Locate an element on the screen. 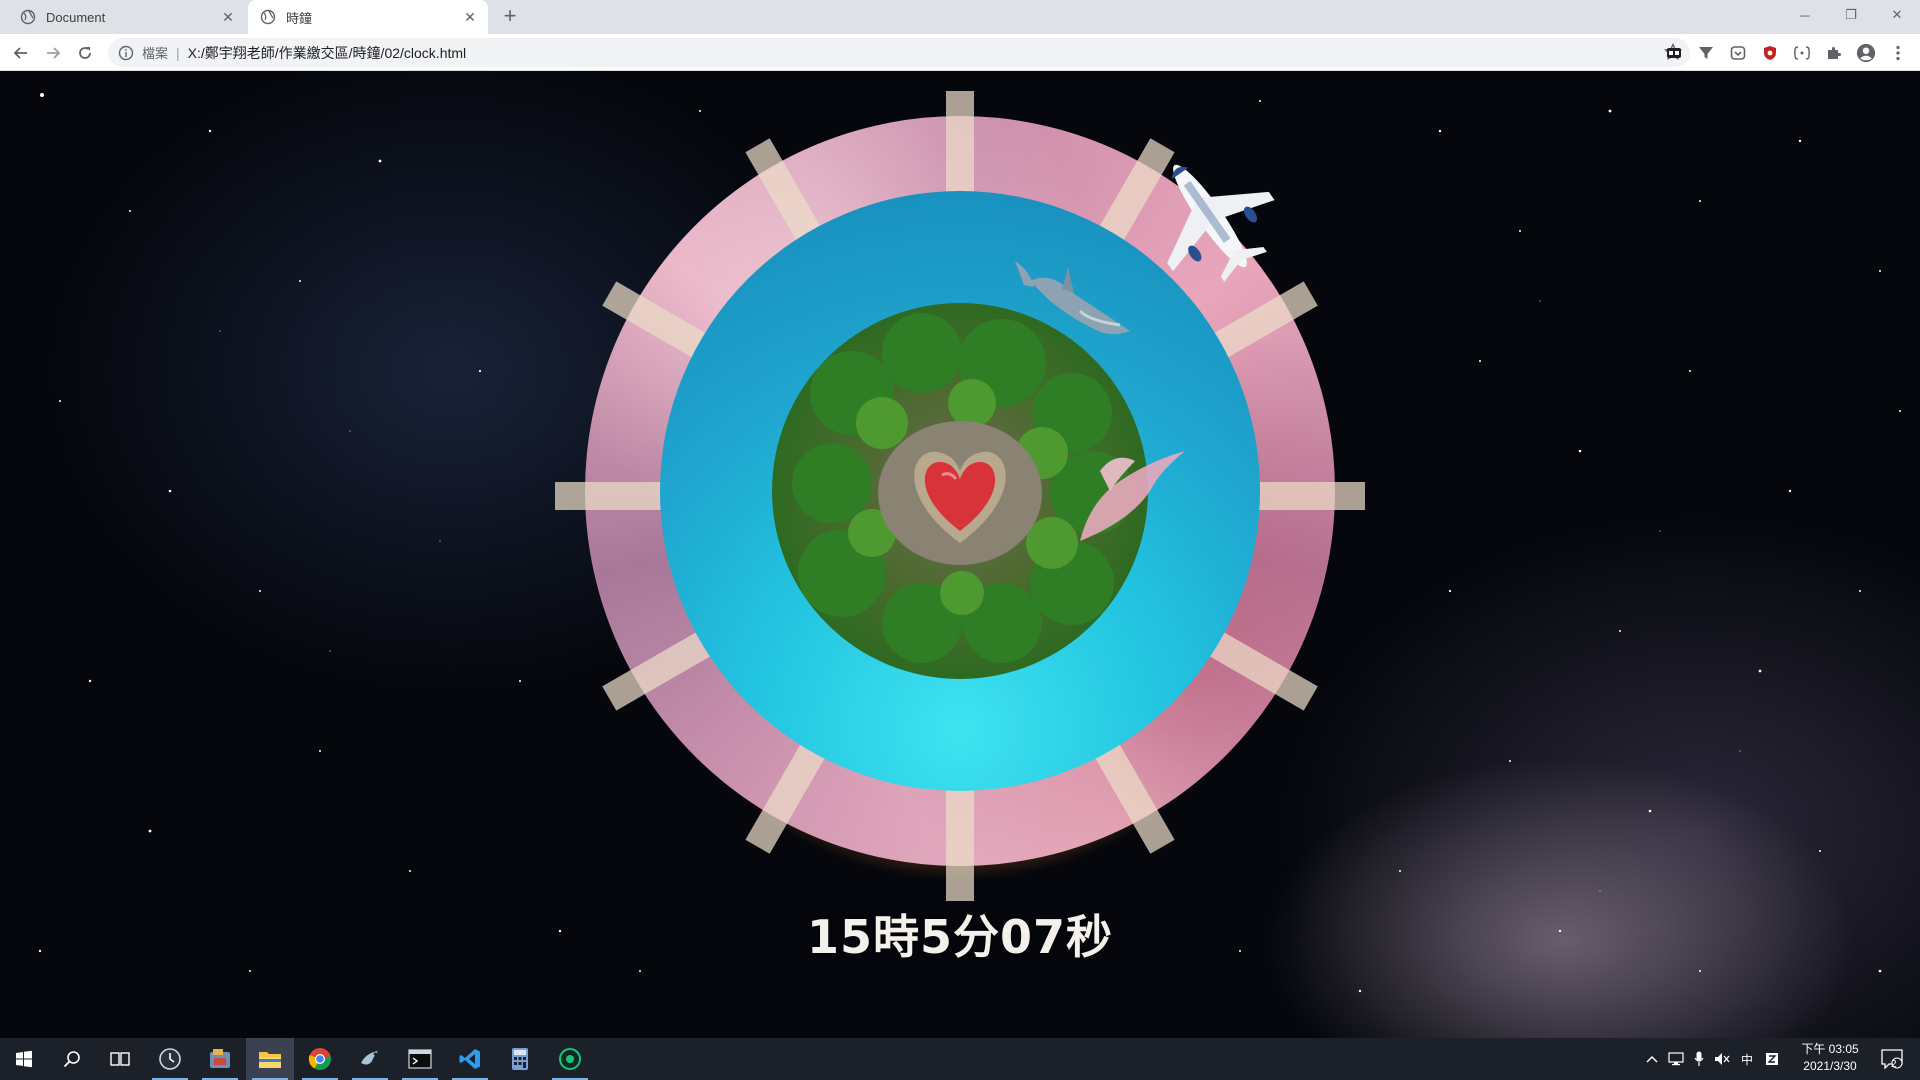  vscode-icon is located at coordinates (470, 1059).